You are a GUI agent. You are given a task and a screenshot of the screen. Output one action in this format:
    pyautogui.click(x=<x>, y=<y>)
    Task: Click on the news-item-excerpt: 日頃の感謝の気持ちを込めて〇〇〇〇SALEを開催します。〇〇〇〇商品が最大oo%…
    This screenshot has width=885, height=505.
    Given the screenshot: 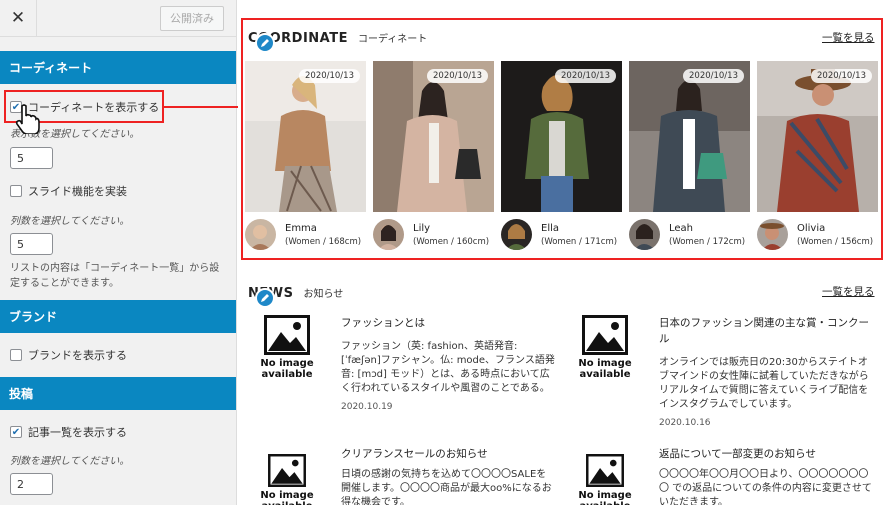 What is the action you would take?
    pyautogui.click(x=446, y=487)
    